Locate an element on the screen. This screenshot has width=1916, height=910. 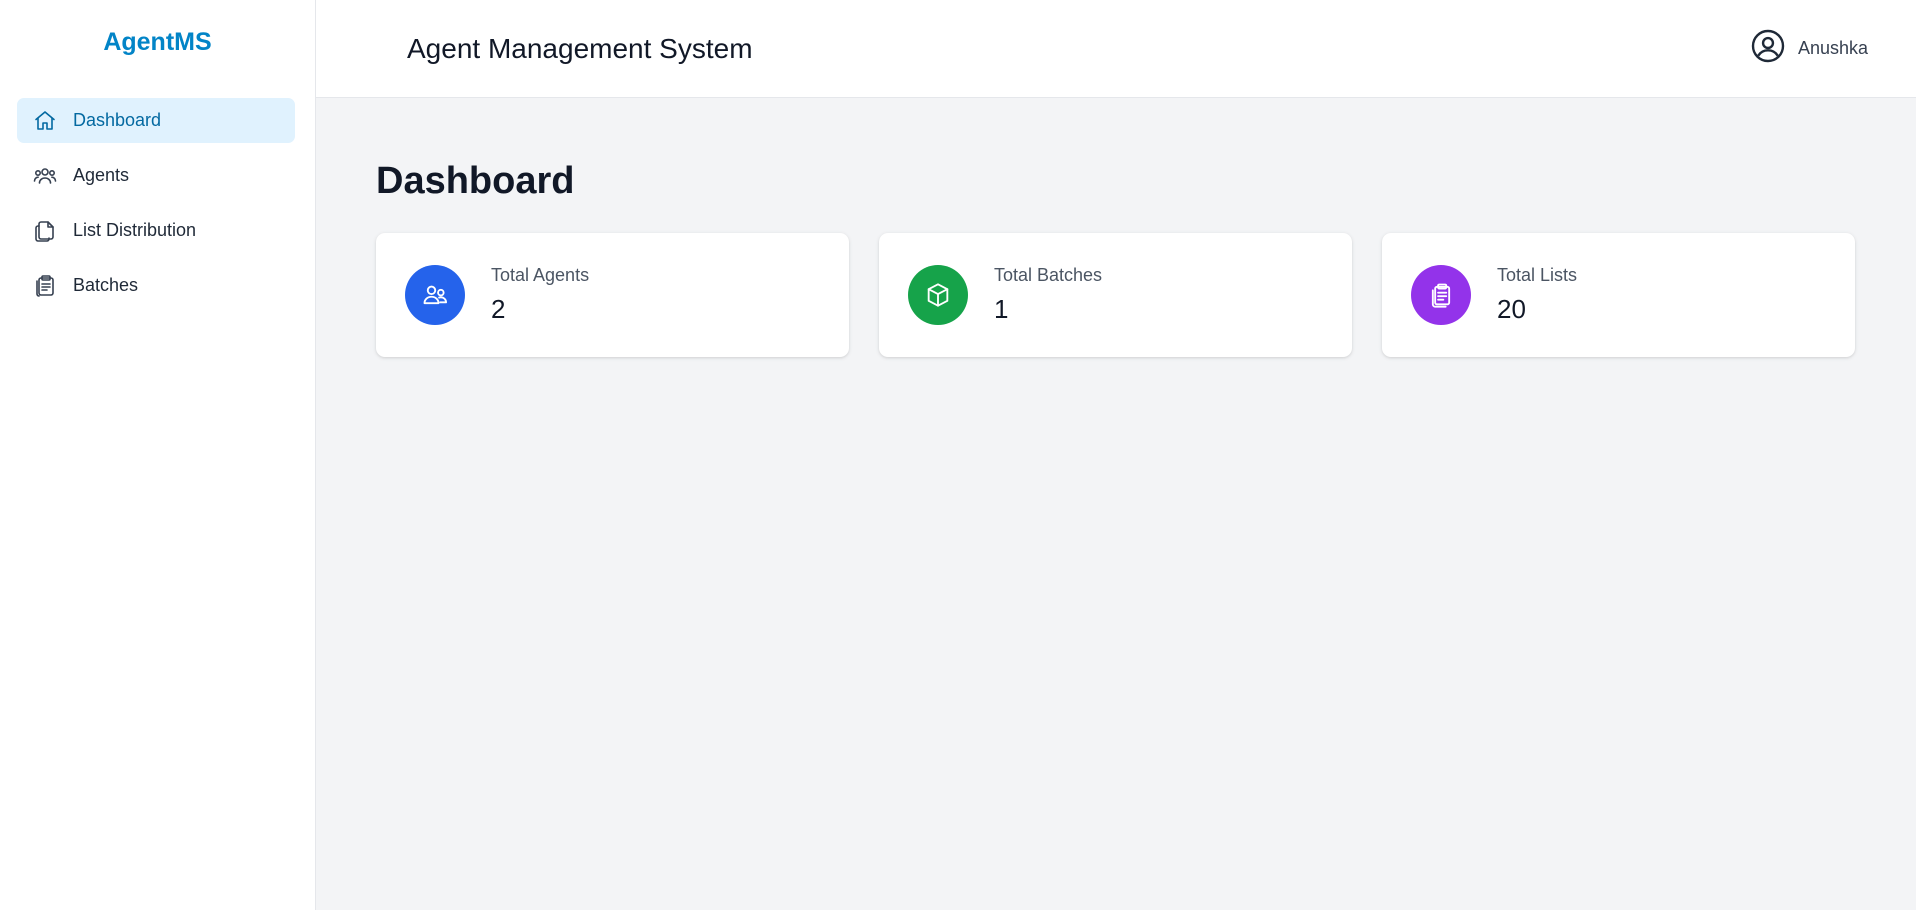
sidebar-item-dashboard: Dashboard is located at coordinates (156, 120).